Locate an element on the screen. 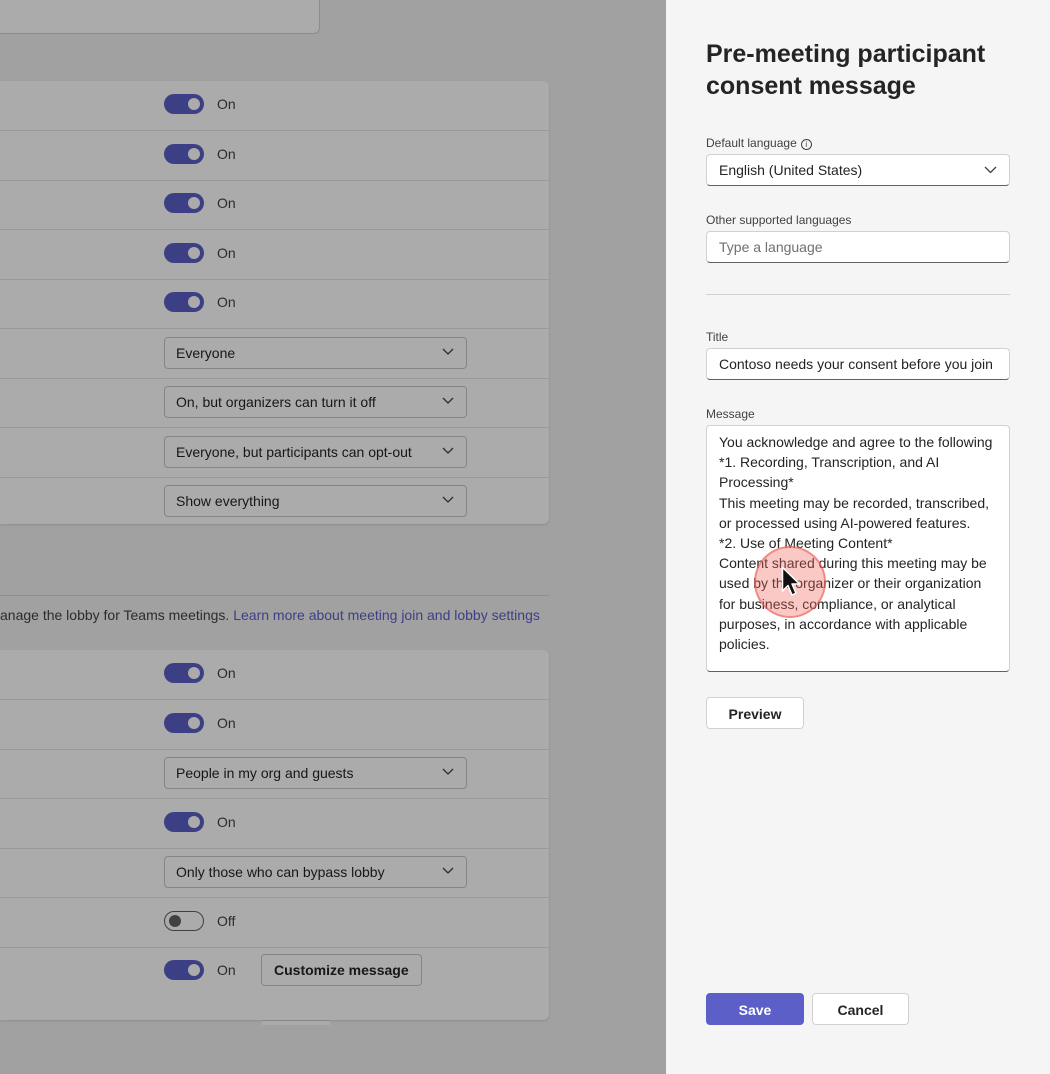 The width and height of the screenshot is (1050, 1074). cancel-button: Cancel is located at coordinates (860, 1009).